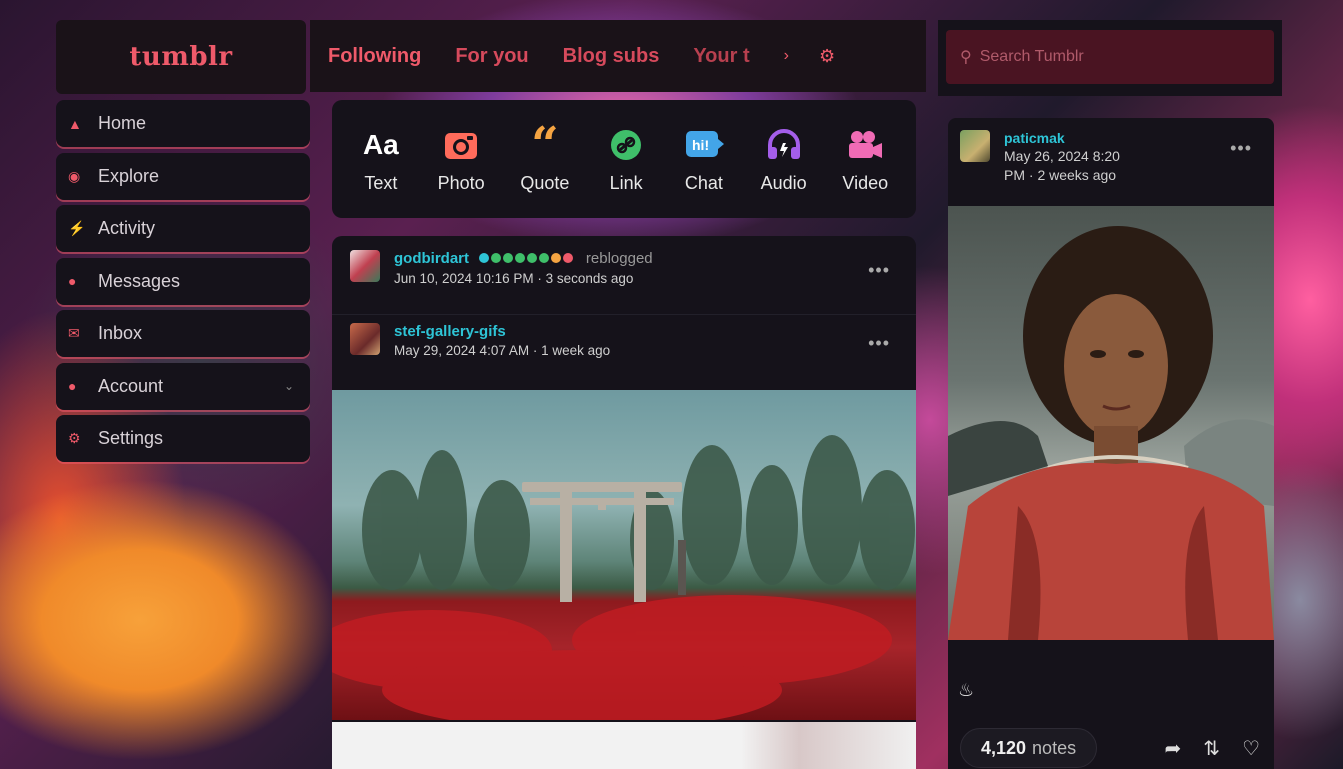 This screenshot has width=1343, height=769. Describe the element at coordinates (703, 182) in the screenshot. I see `post-type-label: Chat` at that location.